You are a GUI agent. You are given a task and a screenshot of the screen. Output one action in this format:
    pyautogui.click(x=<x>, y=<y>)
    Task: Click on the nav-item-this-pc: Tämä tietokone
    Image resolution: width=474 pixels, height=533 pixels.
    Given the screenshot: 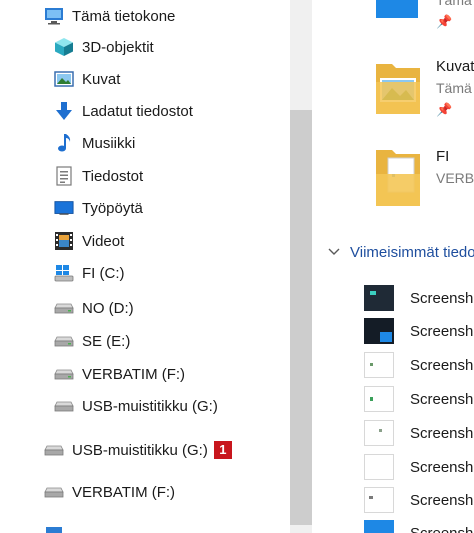 What is the action you would take?
    pyautogui.click(x=167, y=16)
    